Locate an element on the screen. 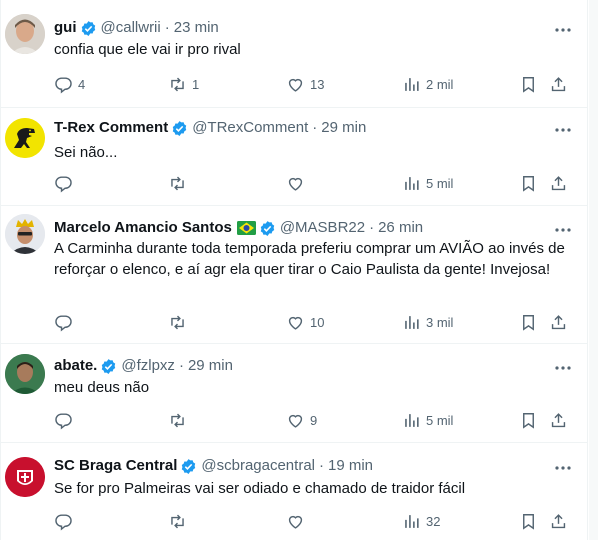 The height and width of the screenshot is (540, 598). scrollbar is located at coordinates (593, 270).